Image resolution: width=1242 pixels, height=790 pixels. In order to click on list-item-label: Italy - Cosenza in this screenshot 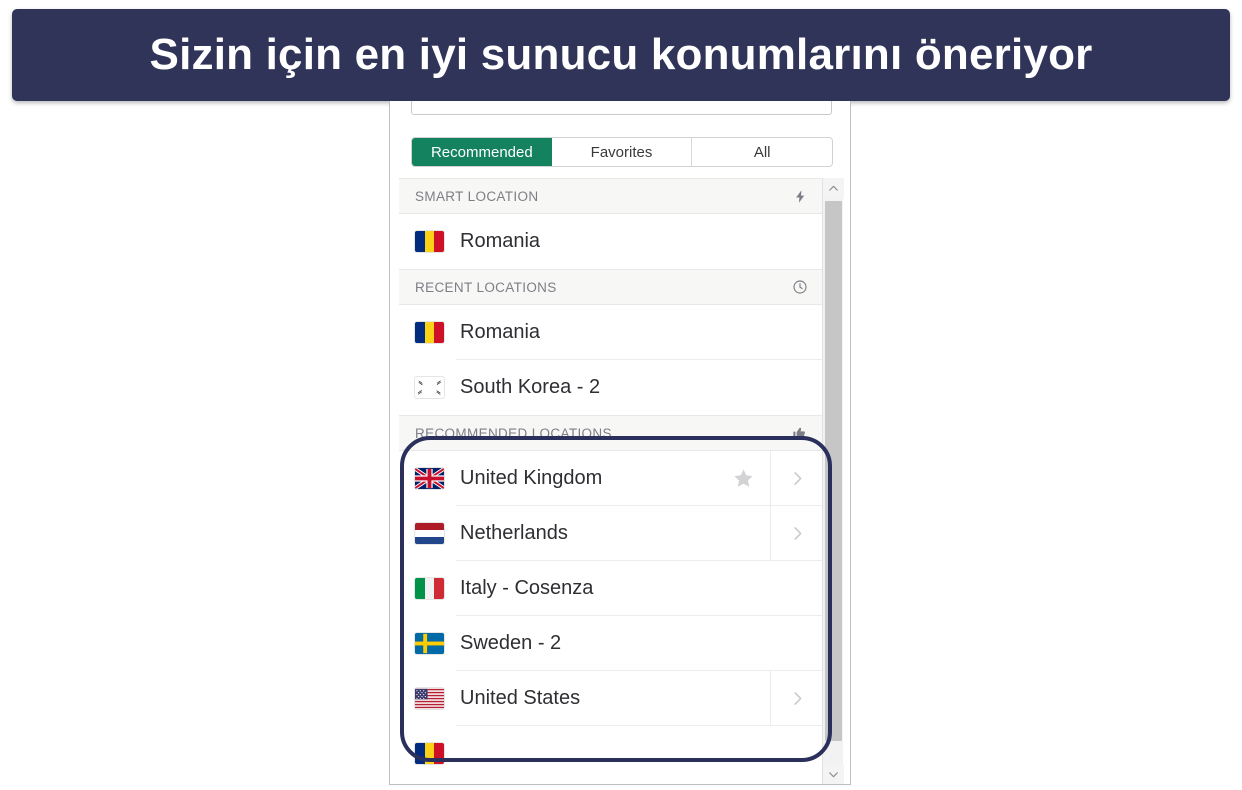, I will do `click(527, 588)`.